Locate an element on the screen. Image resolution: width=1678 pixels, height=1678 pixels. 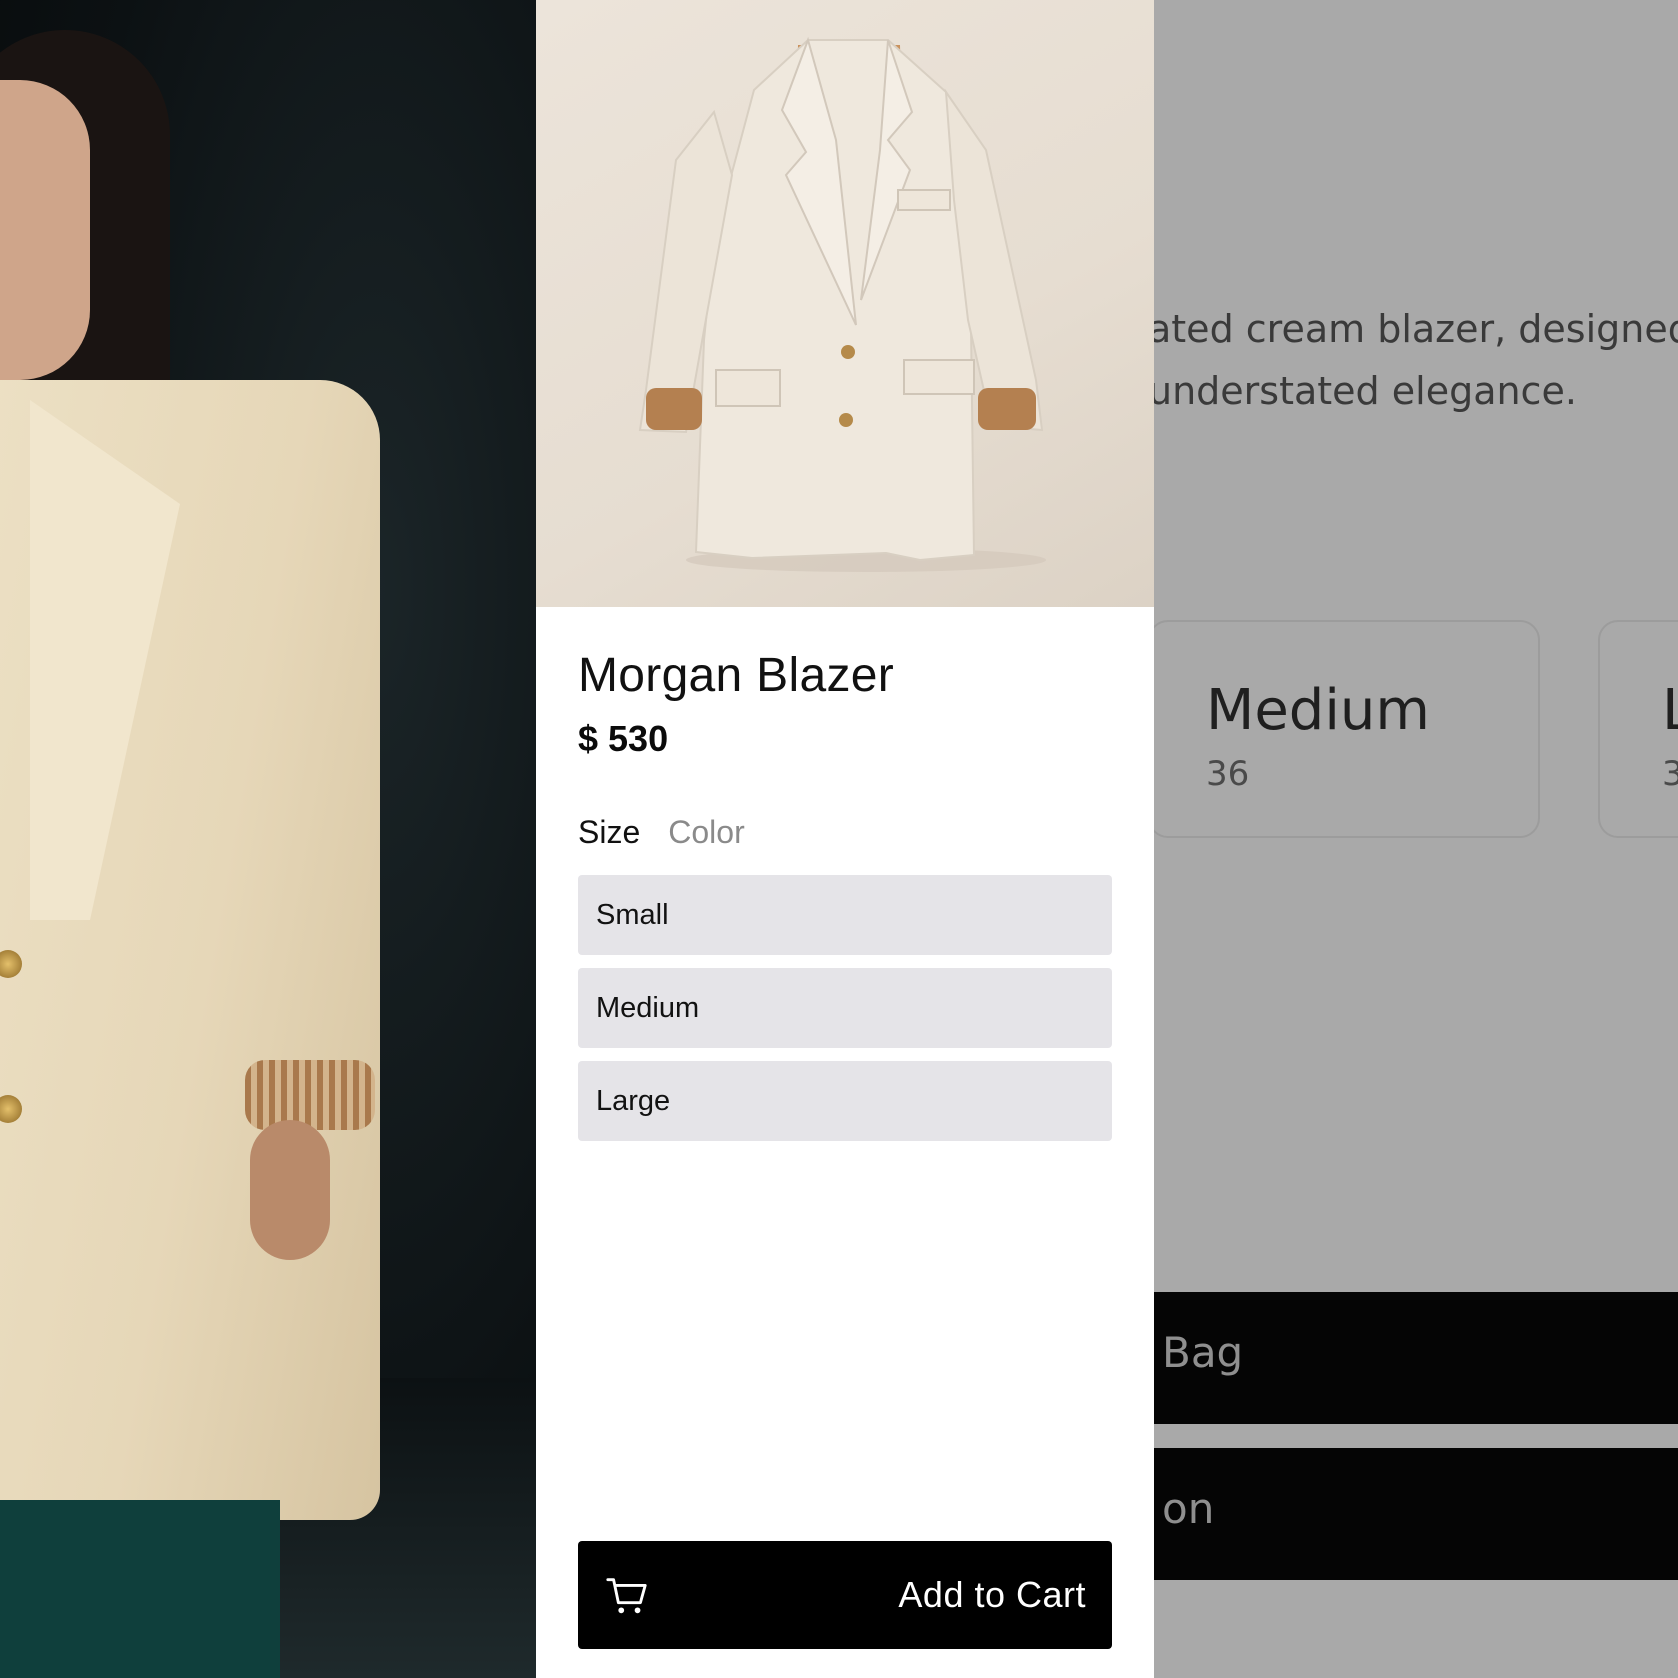
add-to-cart-button: Add to Cart is located at coordinates (845, 1595).